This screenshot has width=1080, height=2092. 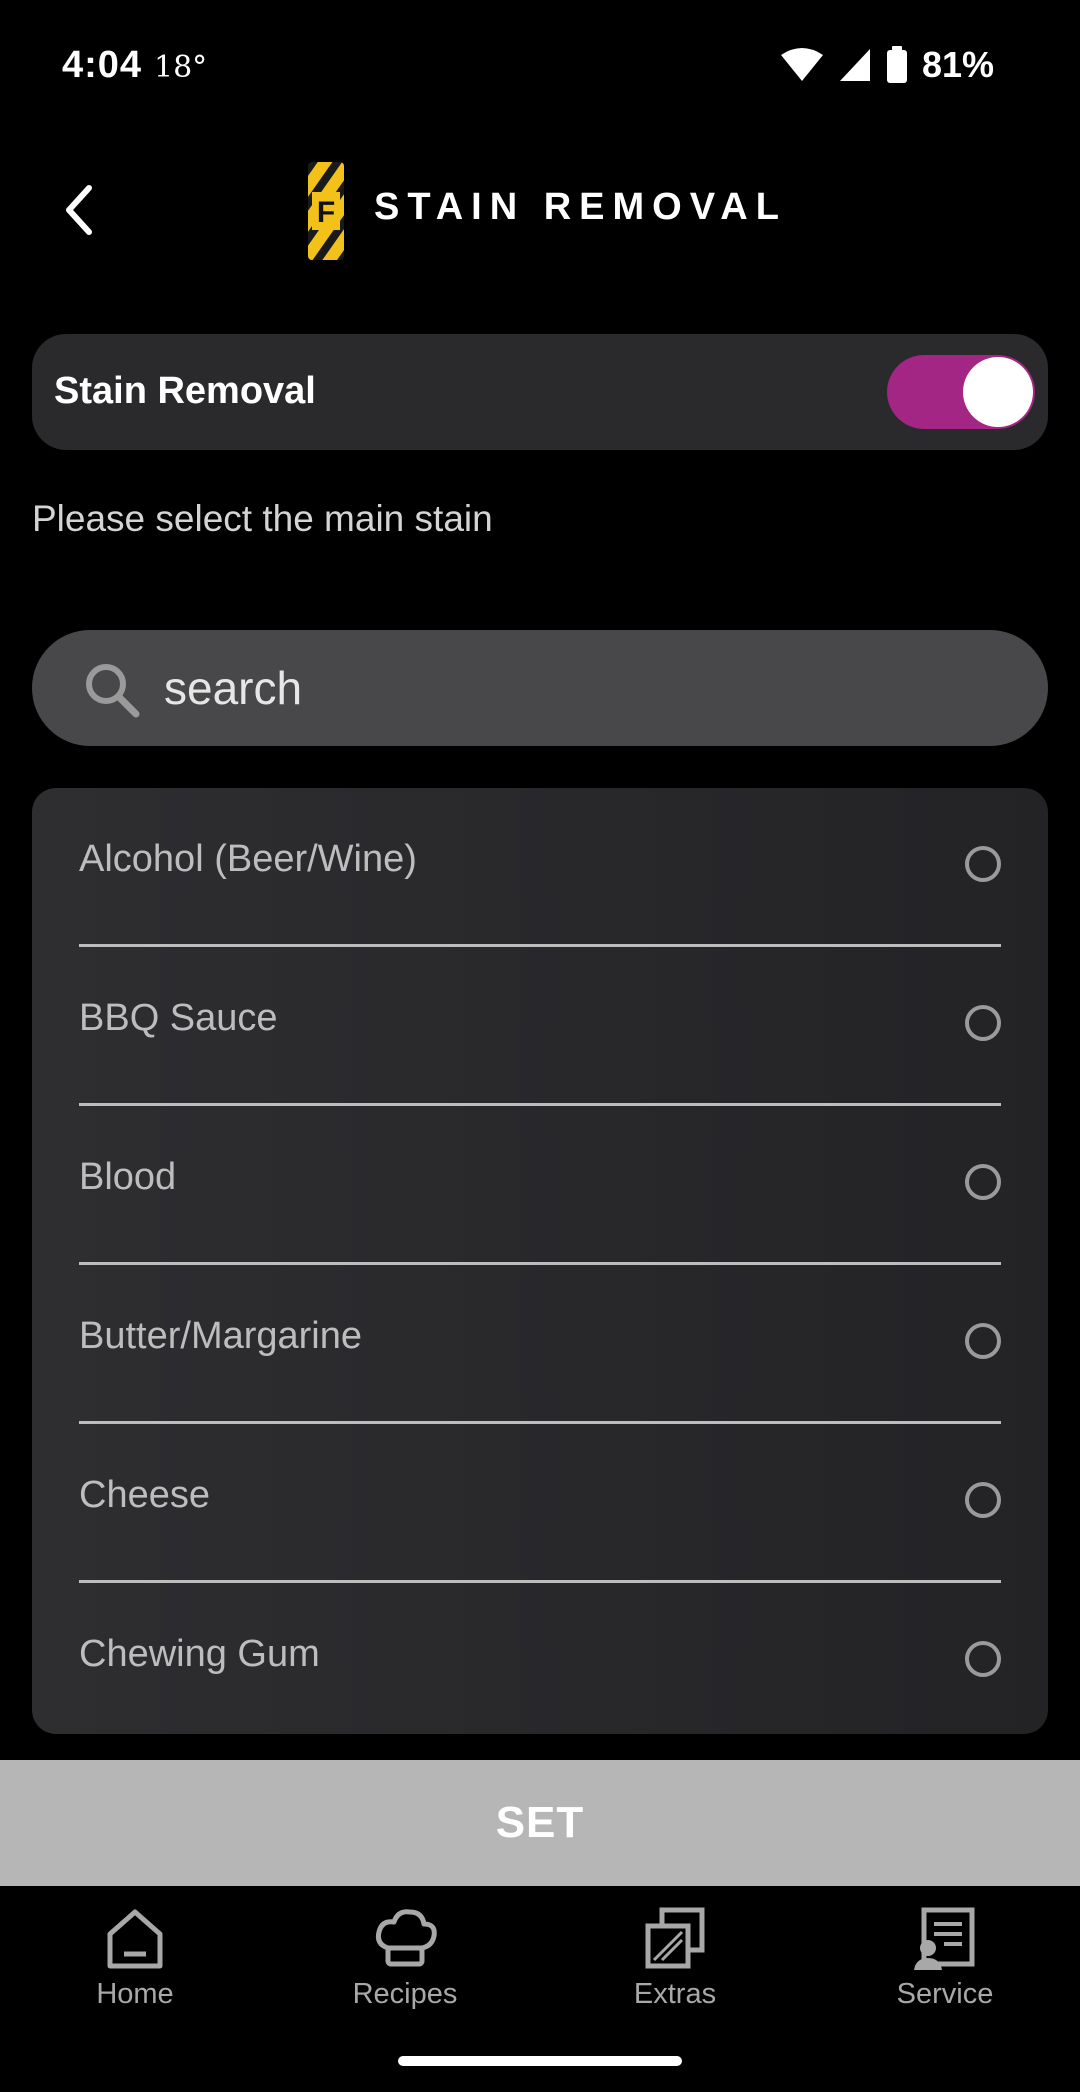 What do you see at coordinates (945, 1994) in the screenshot?
I see `nav-label: Service` at bounding box center [945, 1994].